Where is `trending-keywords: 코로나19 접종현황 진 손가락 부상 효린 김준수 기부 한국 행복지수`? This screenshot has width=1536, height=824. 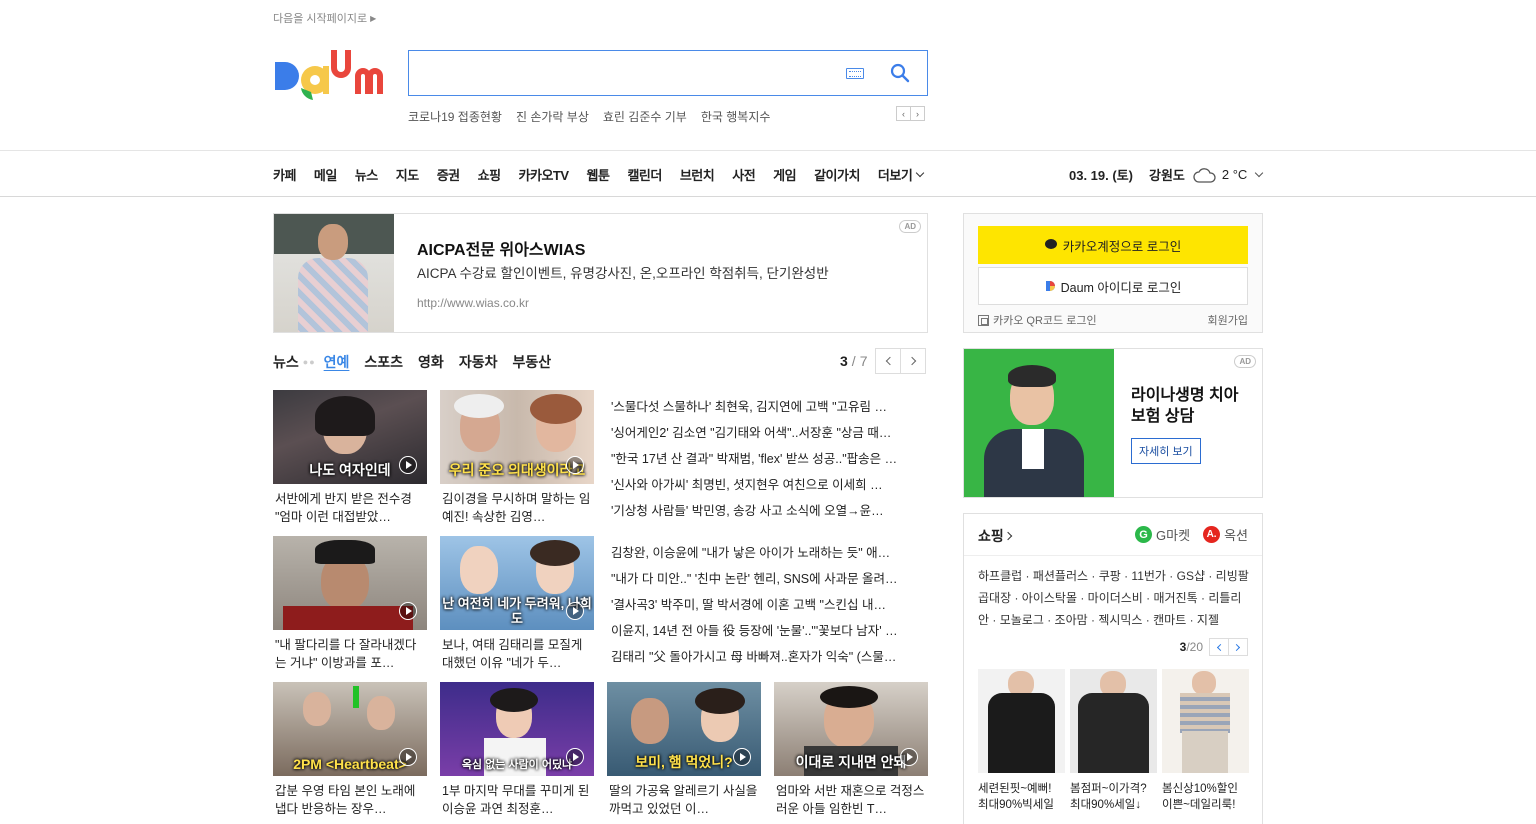
trending-keywords: 코로나19 접종현황 진 손가락 부상 효린 김준수 기부 한국 행복지수 is located at coordinates (596, 116).